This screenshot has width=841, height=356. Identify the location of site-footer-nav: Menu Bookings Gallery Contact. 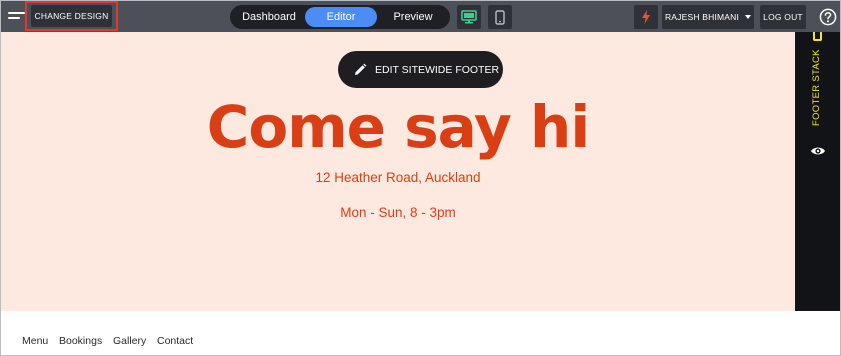
(420, 333).